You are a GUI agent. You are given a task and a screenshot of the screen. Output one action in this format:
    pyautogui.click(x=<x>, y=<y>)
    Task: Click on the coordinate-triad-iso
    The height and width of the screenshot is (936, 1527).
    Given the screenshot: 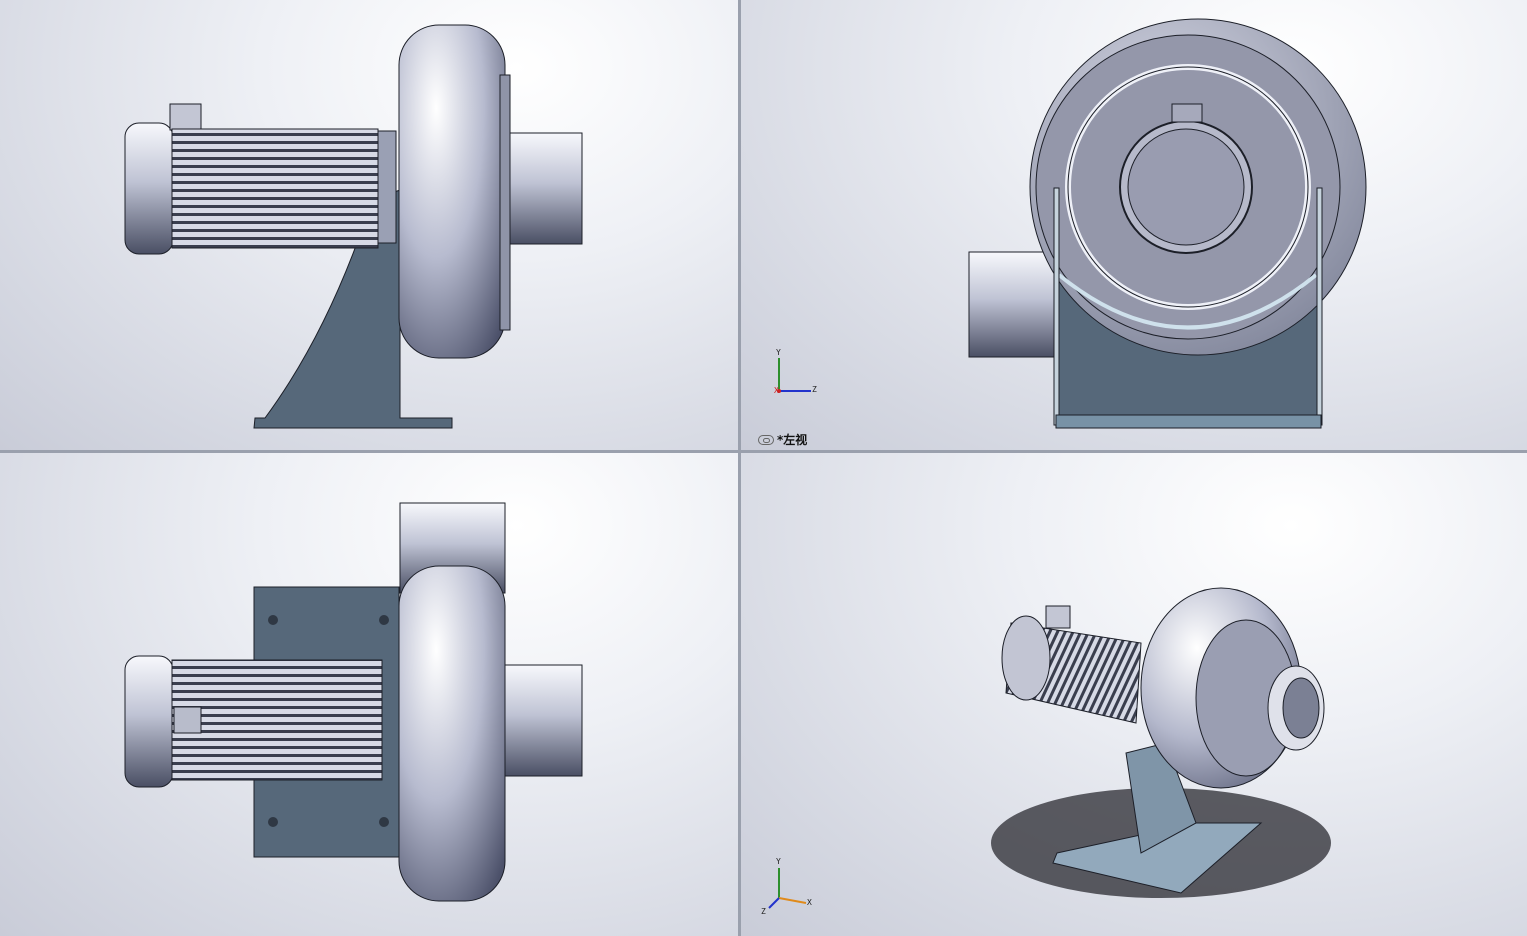 What is the action you would take?
    pyautogui.click(x=787, y=888)
    